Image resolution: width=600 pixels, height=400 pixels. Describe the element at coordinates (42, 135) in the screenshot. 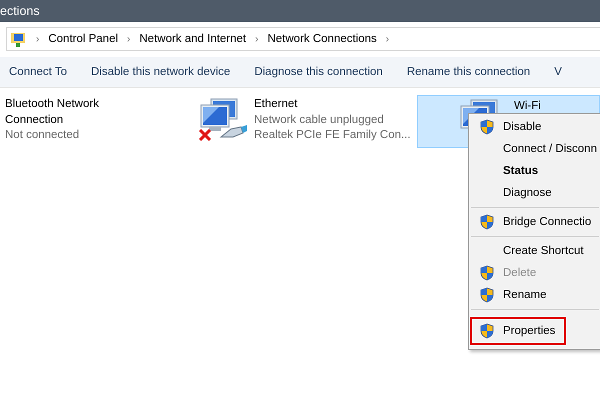

I see `connection-status: Not connected` at that location.